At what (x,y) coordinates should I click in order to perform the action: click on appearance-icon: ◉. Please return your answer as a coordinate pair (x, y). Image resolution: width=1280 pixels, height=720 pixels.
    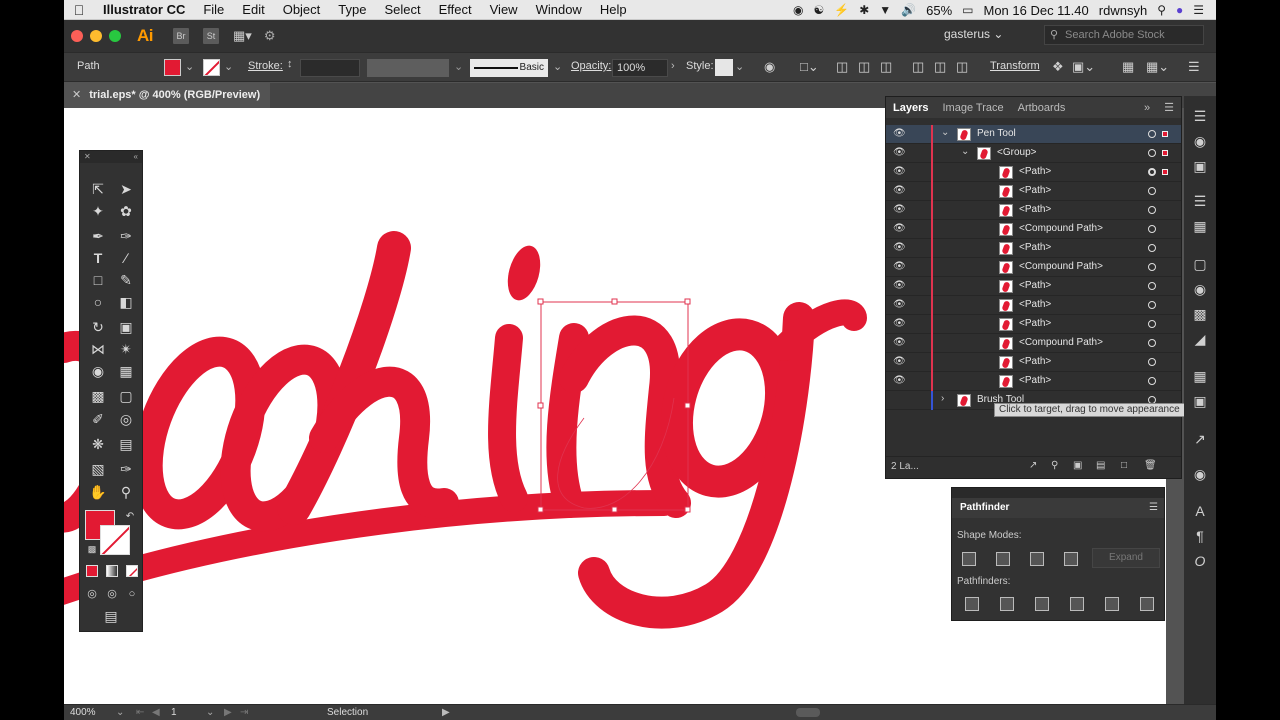
    Looking at the image, I should click on (1200, 289).